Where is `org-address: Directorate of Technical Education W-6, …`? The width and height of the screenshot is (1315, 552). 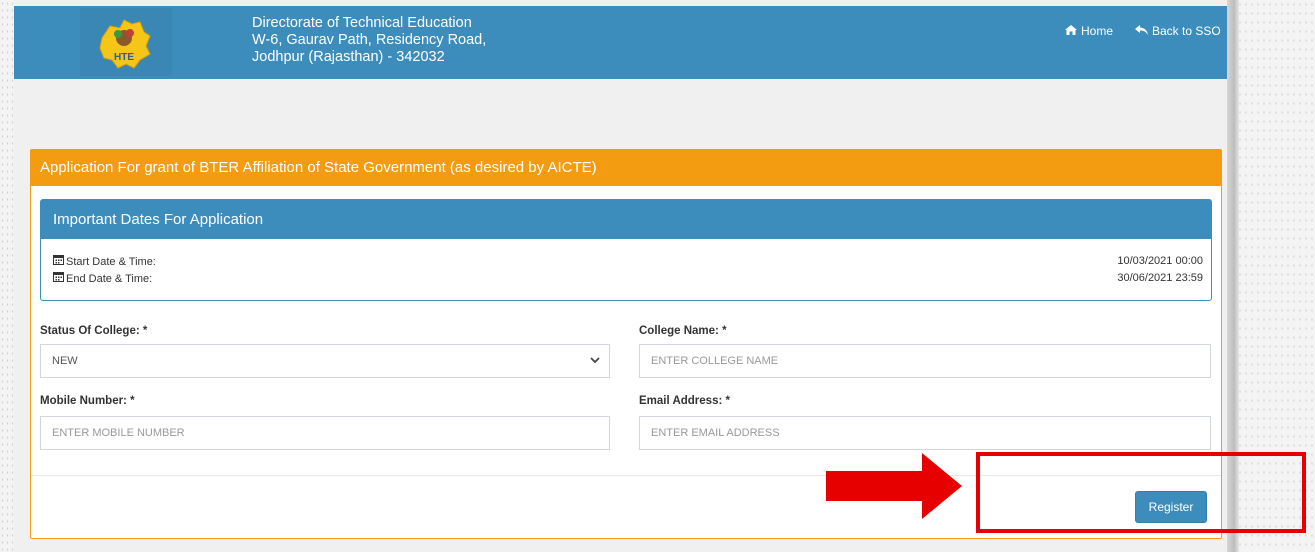
org-address: Directorate of Technical Education W-6, … is located at coordinates (369, 40).